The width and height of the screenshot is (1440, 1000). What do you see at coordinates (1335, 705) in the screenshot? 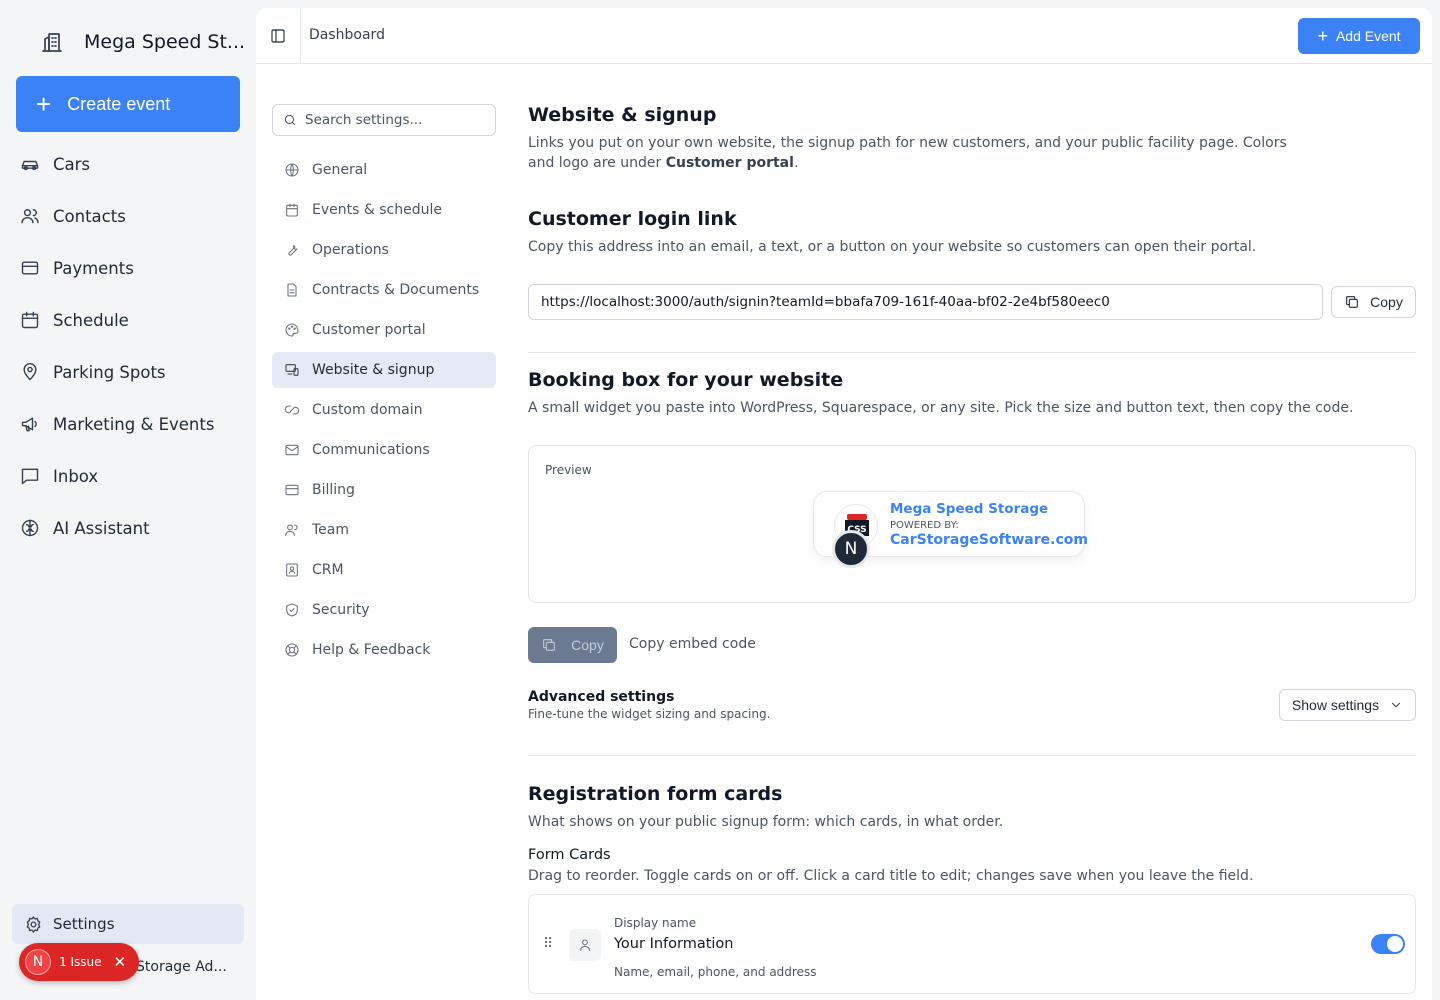
I see `show-settings-label: Show settings` at bounding box center [1335, 705].